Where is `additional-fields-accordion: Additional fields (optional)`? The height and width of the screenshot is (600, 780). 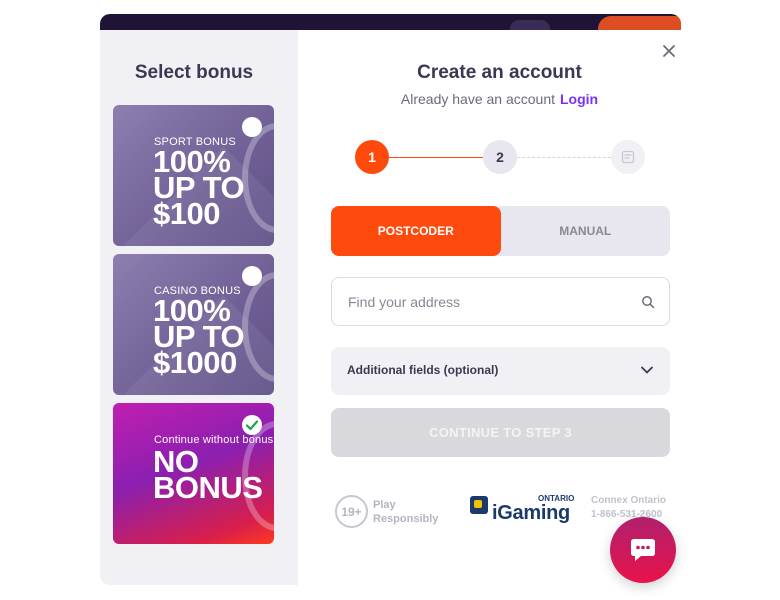
additional-fields-accordion: Additional fields (optional) is located at coordinates (500, 371).